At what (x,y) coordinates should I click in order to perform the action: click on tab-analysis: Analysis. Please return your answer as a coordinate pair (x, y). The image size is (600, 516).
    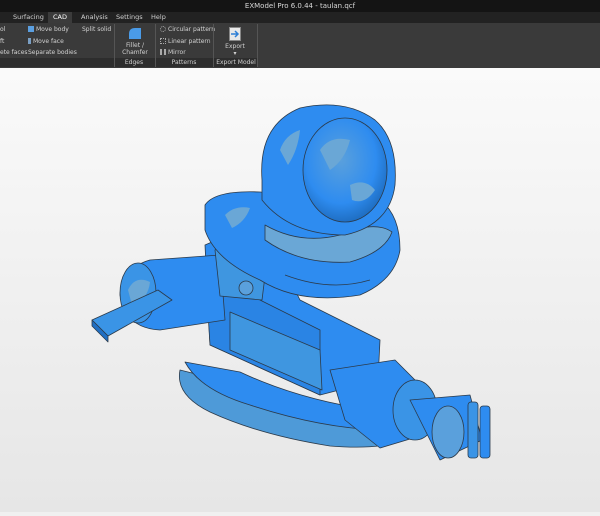
    Looking at the image, I should click on (94, 17).